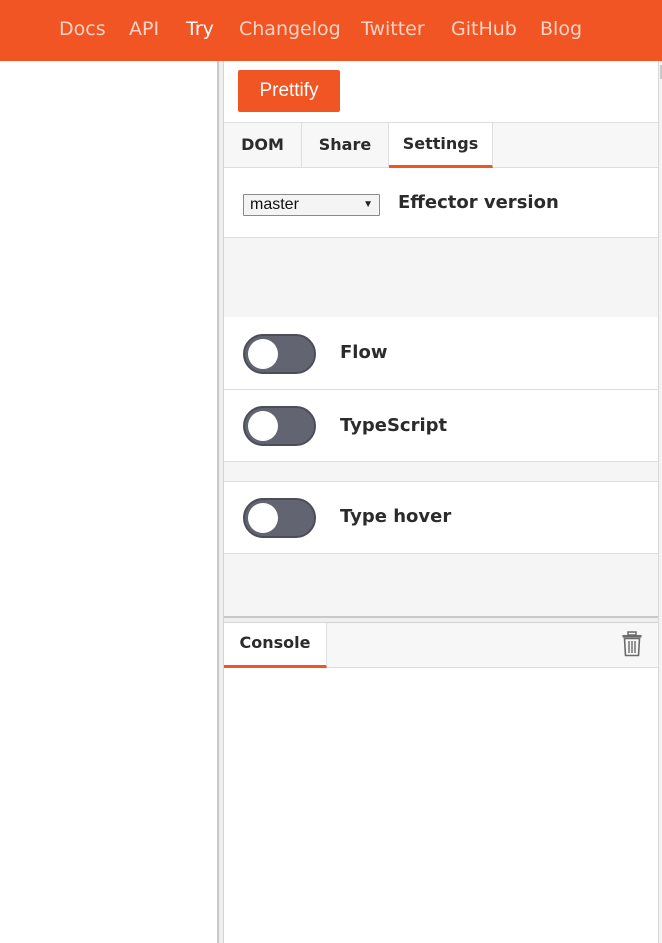 This screenshot has width=662, height=943. I want to click on type-hover-row: Type hover, so click(441, 517).